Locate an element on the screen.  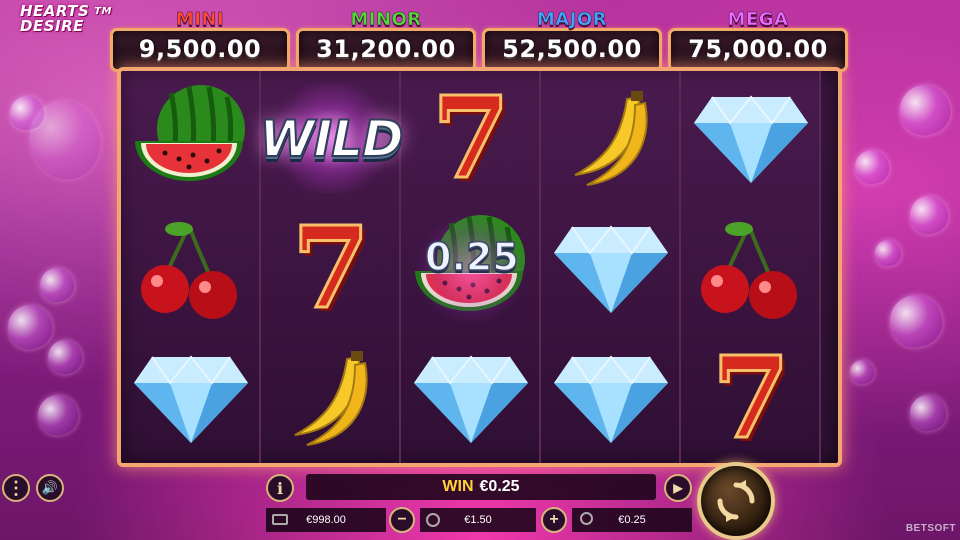
last-win-value: €0.25 is located at coordinates (632, 520).